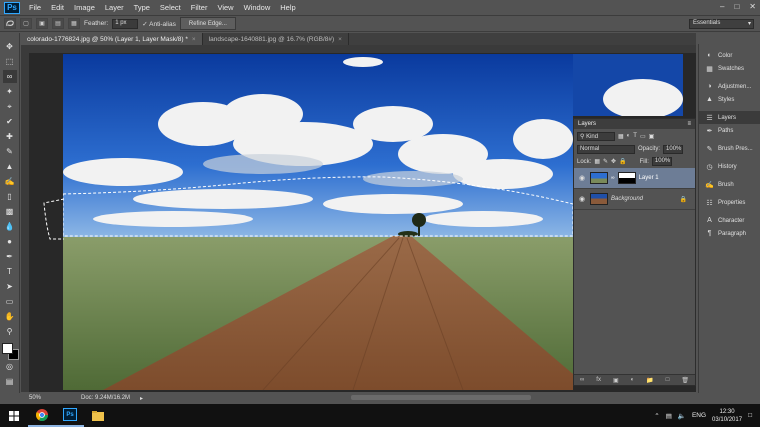 This screenshot has height=427, width=760. I want to click on screen-mode-icon: ▤, so click(10, 381).